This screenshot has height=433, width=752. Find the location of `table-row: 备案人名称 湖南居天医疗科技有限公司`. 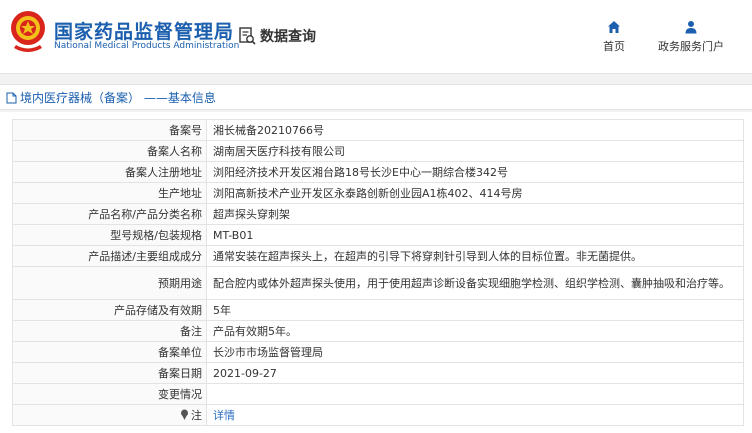

table-row: 备案人名称 湖南居天医疗科技有限公司 is located at coordinates (378, 151).